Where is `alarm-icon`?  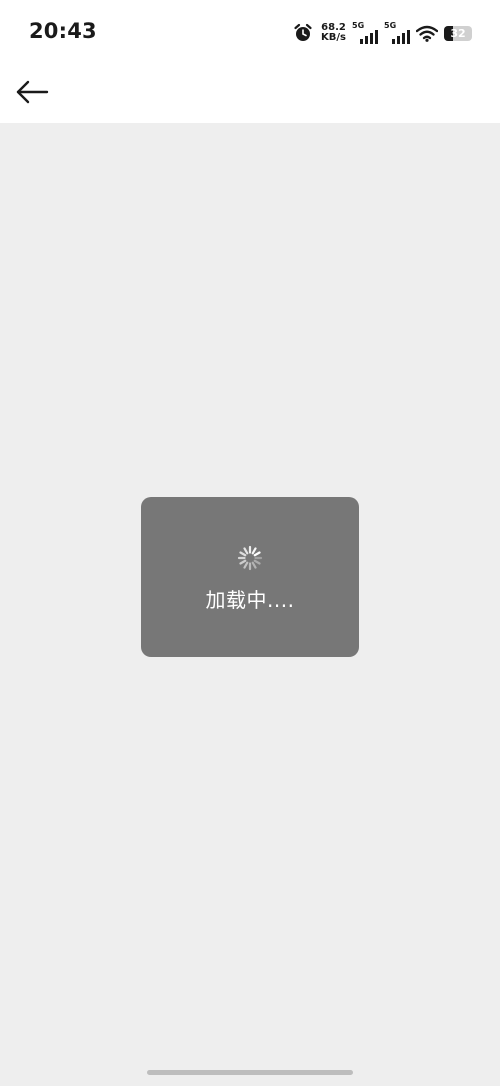 alarm-icon is located at coordinates (303, 33).